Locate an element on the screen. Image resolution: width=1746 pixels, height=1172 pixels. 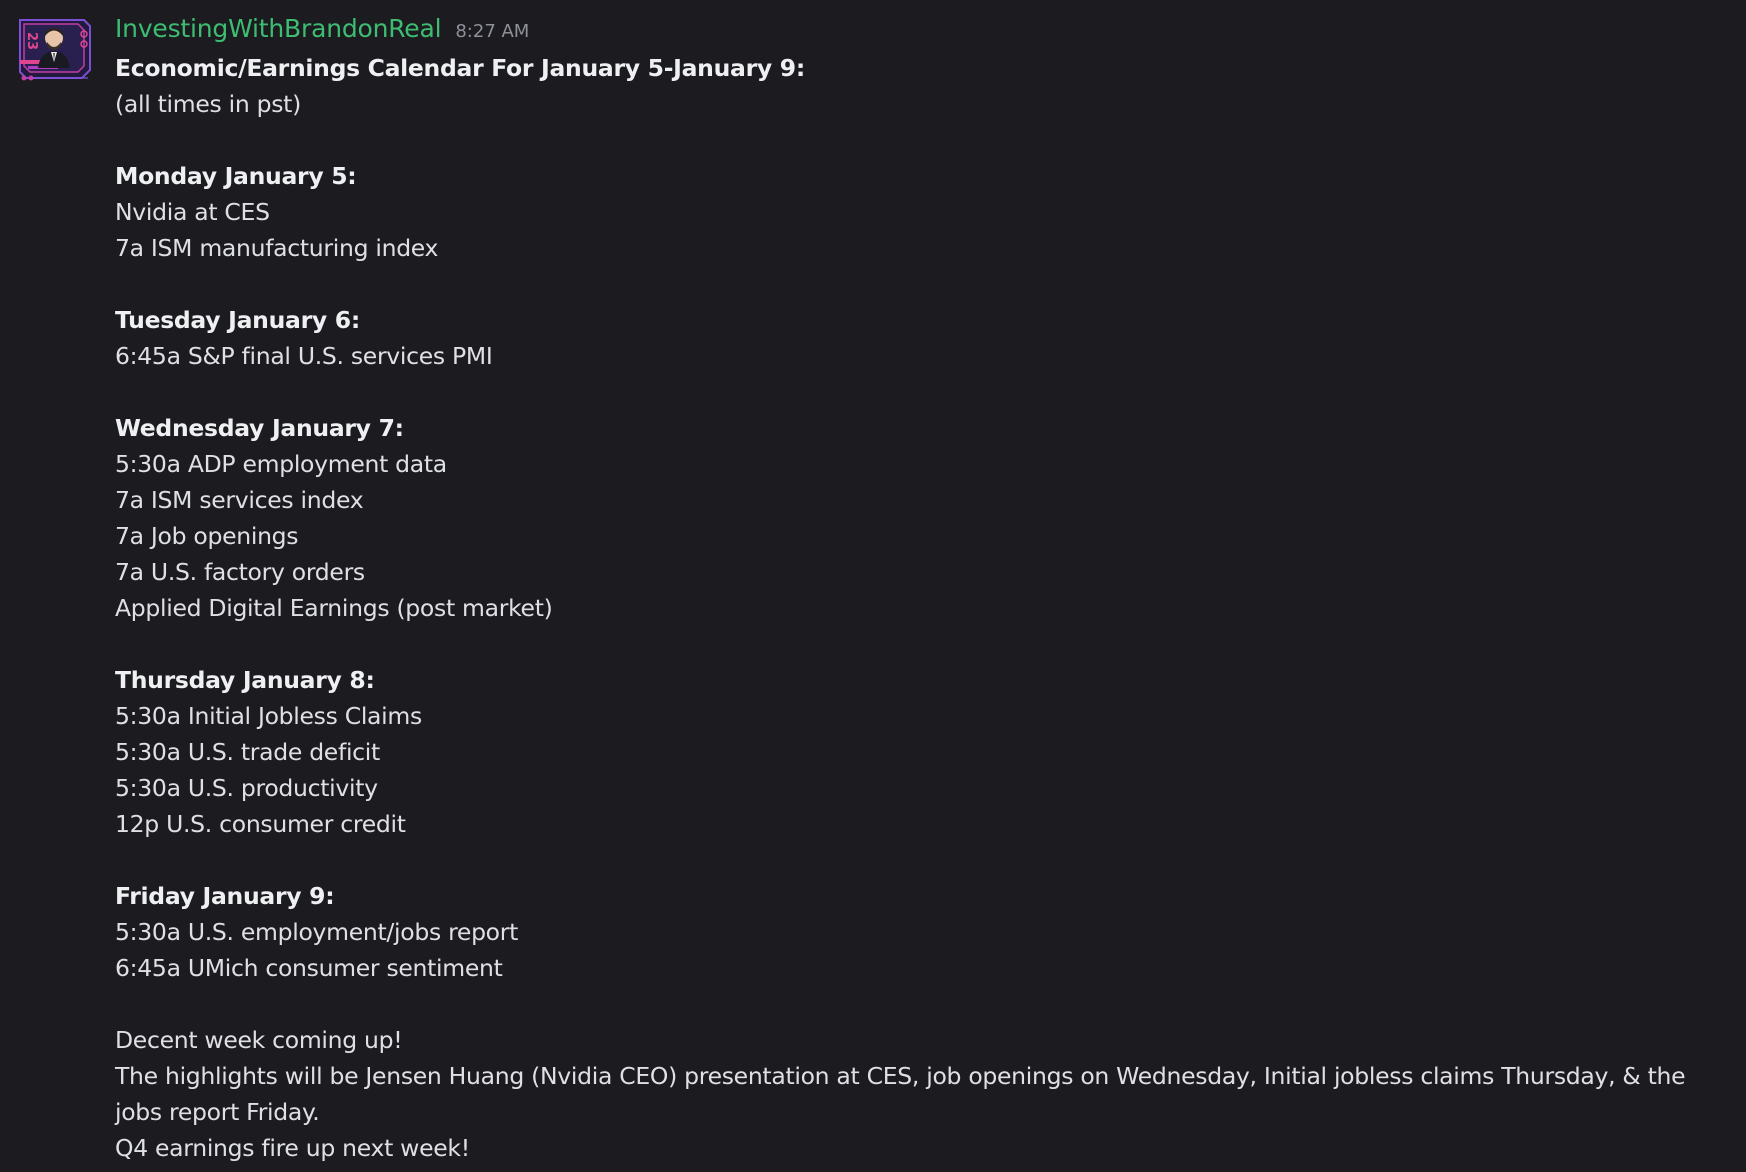
day-heading-monday: Monday January 5: is located at coordinates (236, 176).